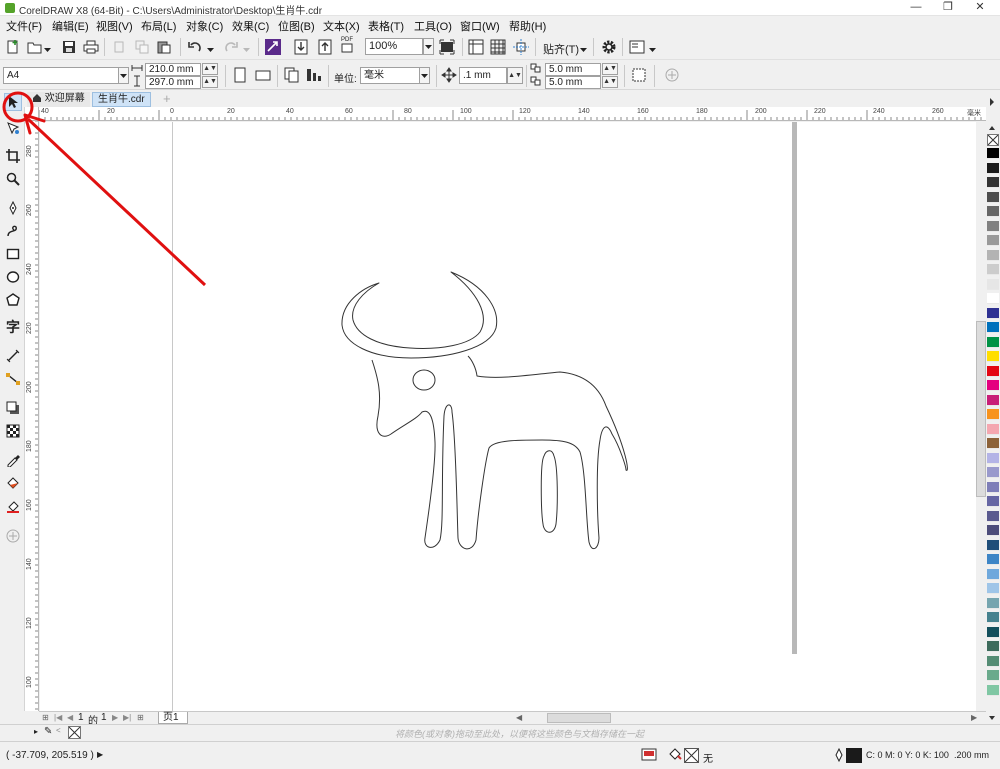 Image resolution: width=1000 pixels, height=769 pixels. What do you see at coordinates (123, 75) in the screenshot?
I see `paper-size-dropdown-icon` at bounding box center [123, 75].